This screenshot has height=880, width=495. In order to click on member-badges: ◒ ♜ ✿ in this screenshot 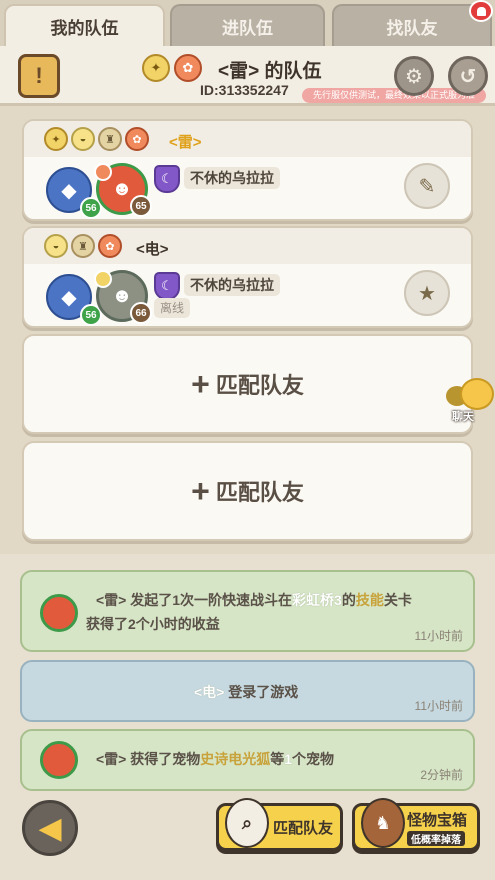, I will do `click(83, 246)`.